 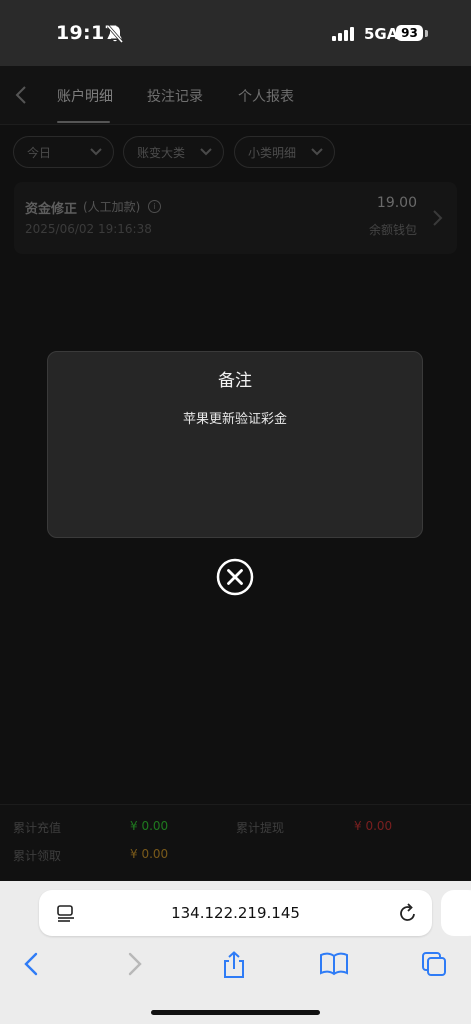 What do you see at coordinates (235, 218) in the screenshot?
I see `transaction-record` at bounding box center [235, 218].